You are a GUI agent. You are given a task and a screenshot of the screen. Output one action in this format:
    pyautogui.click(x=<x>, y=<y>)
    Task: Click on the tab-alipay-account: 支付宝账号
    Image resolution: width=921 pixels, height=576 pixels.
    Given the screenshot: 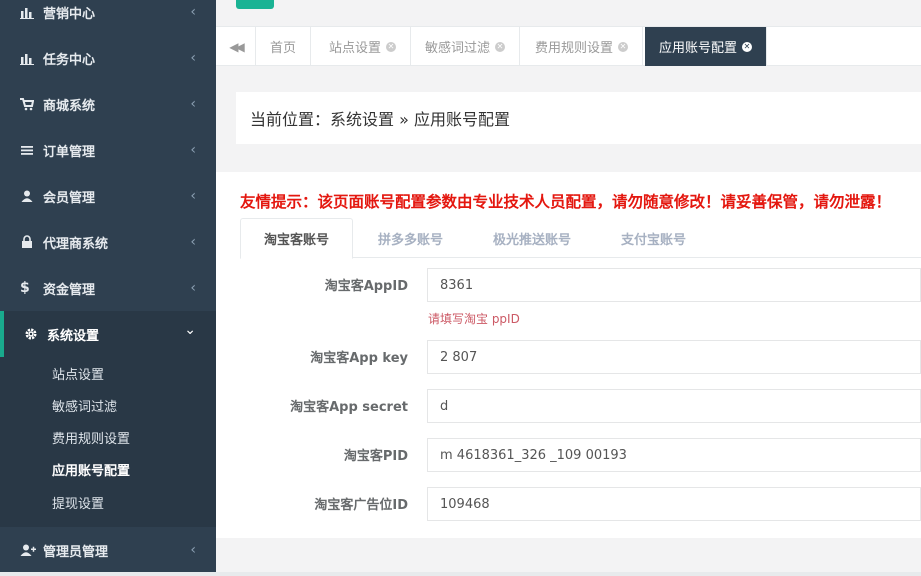 What is the action you would take?
    pyautogui.click(x=653, y=238)
    